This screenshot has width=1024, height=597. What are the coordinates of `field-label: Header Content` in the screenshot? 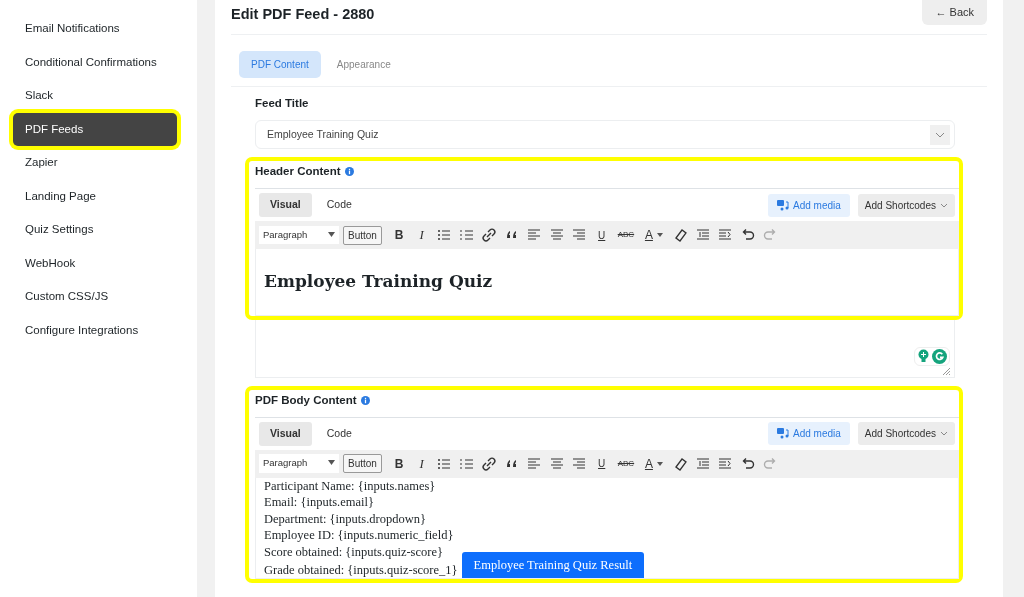 It's located at (298, 171).